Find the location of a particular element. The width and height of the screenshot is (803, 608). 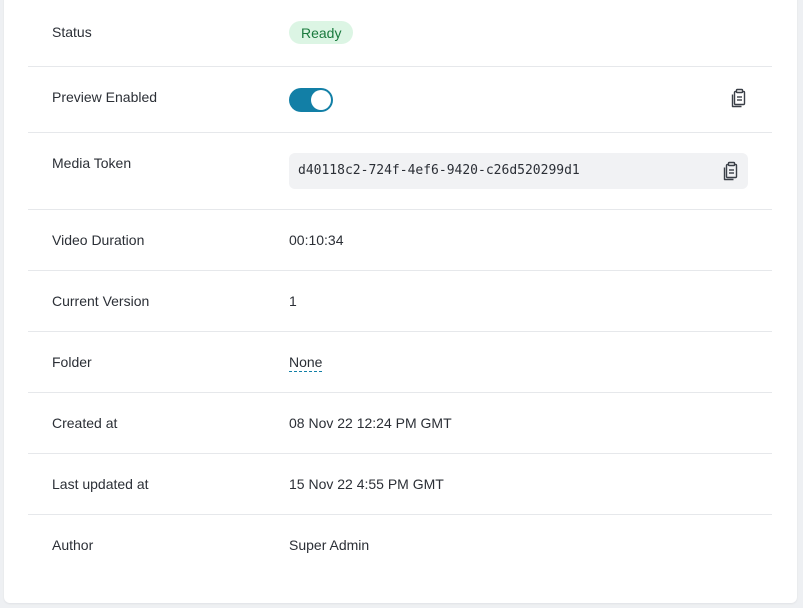

status-value-container: Ready is located at coordinates (321, 32).